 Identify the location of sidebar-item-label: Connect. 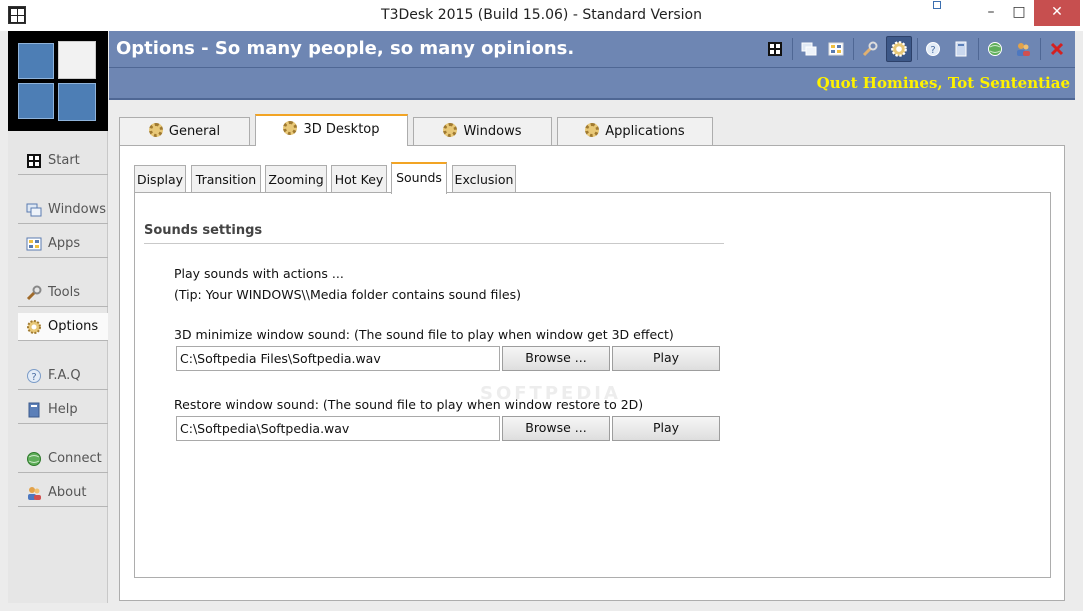
(75, 458).